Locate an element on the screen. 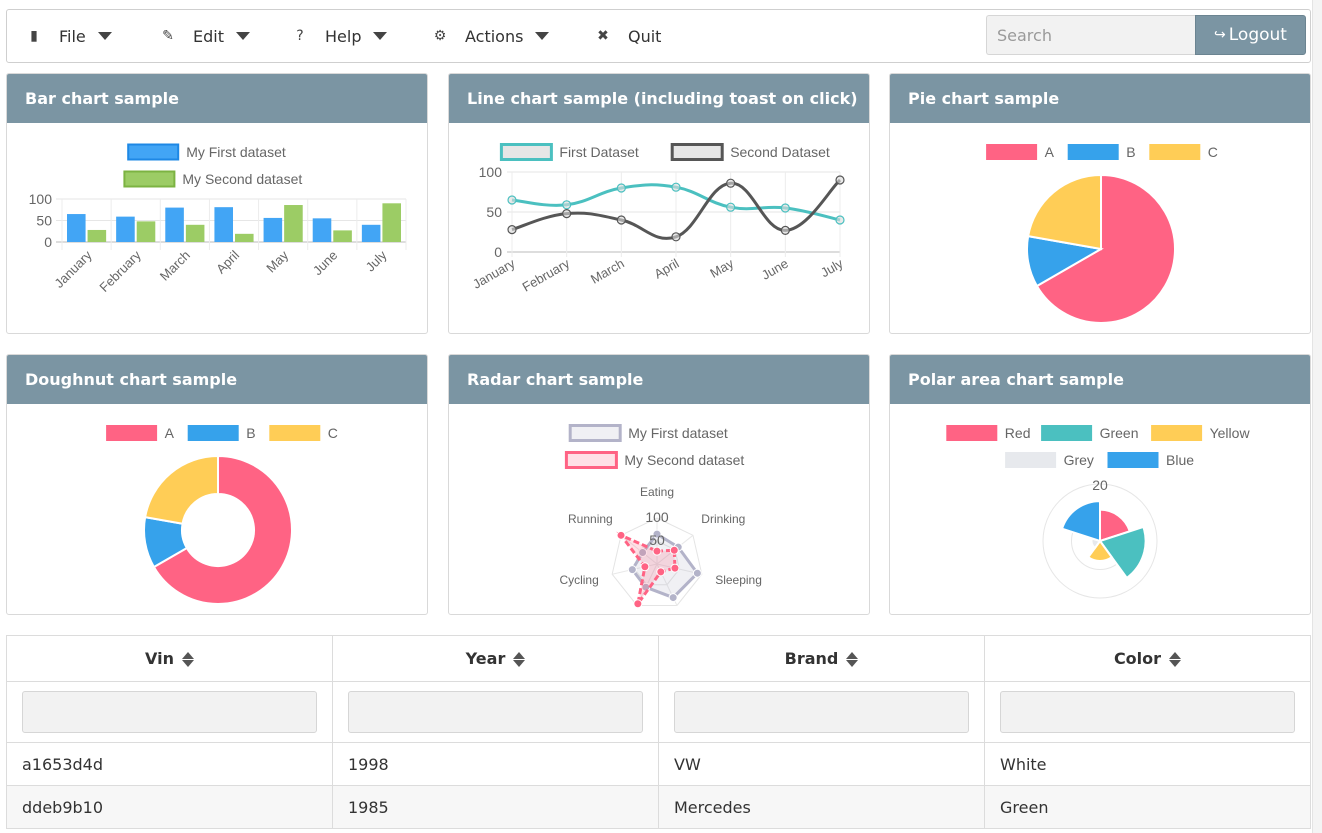  menu-edit: ✎ Edit is located at coordinates (205, 36).